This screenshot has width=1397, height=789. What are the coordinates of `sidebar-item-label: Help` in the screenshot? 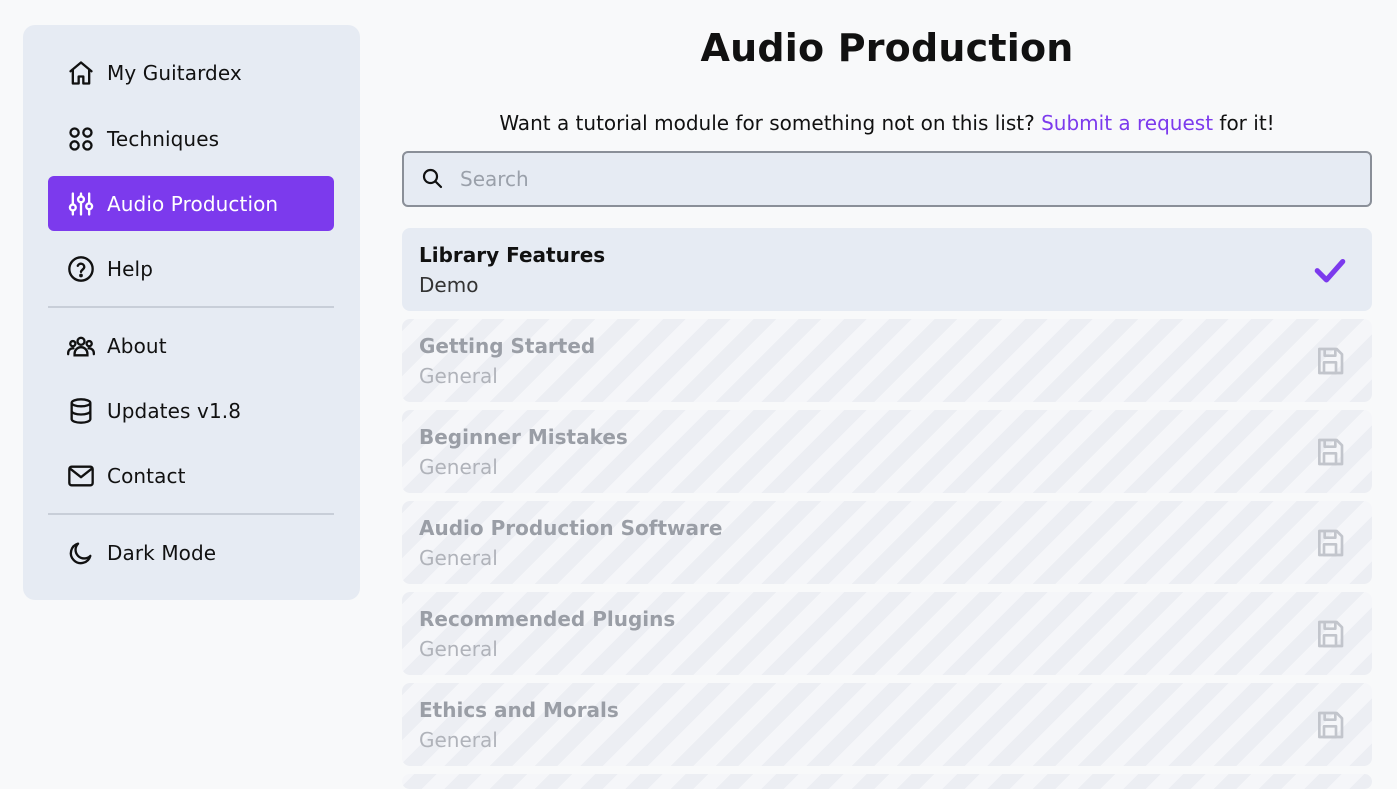 It's located at (130, 268).